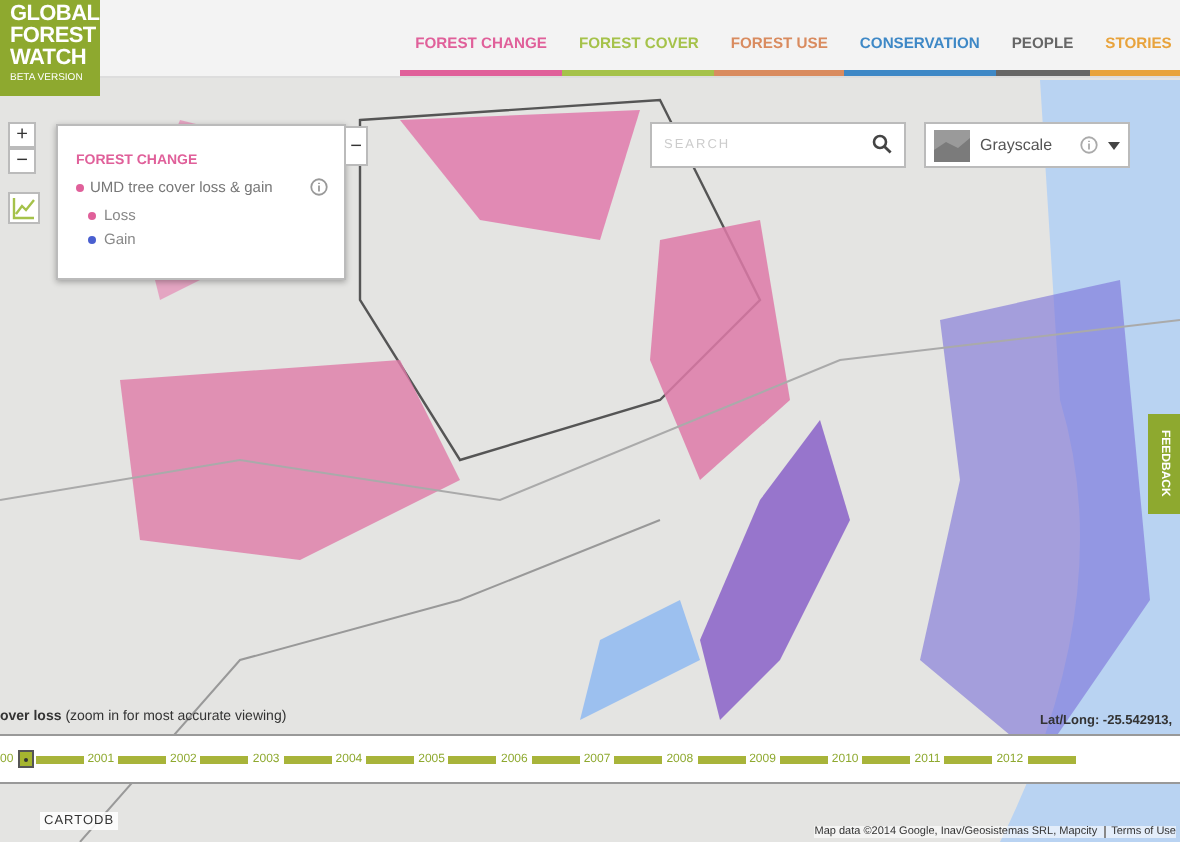 The image size is (1180, 842). I want to click on chart-button, so click(24, 208).